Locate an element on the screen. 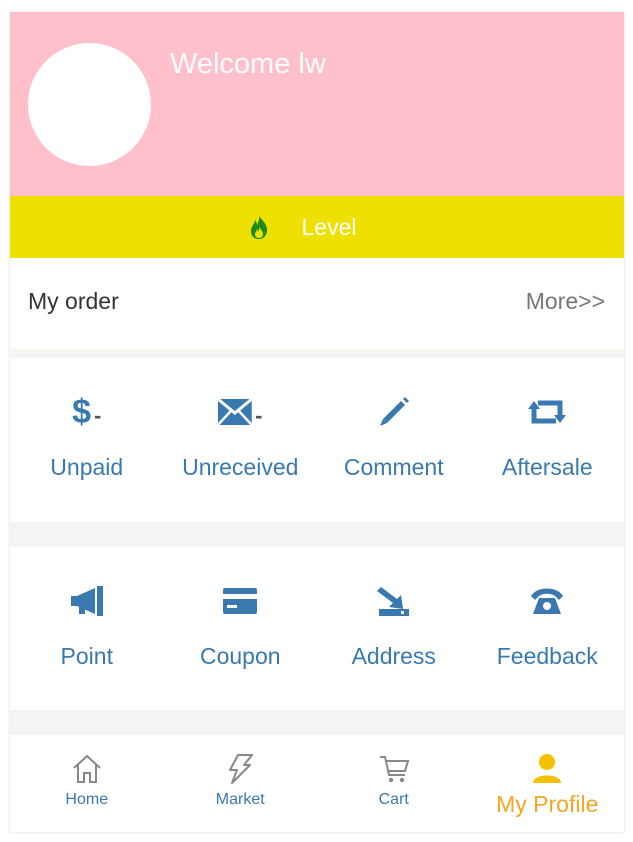  point-button: Point is located at coordinates (87, 628).